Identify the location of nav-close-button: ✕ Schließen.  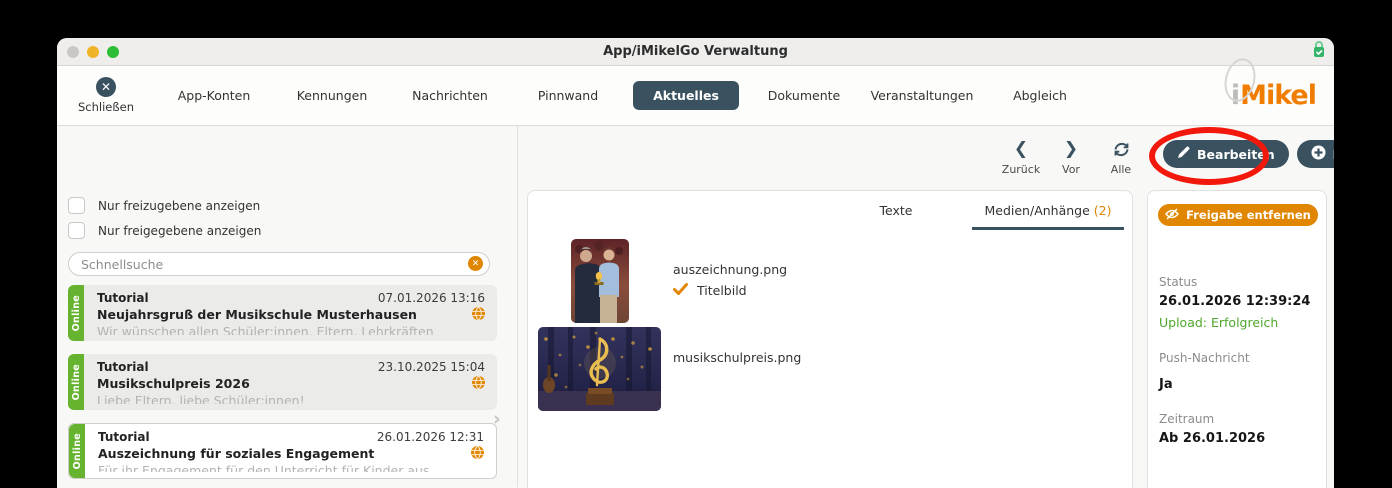
(106, 95).